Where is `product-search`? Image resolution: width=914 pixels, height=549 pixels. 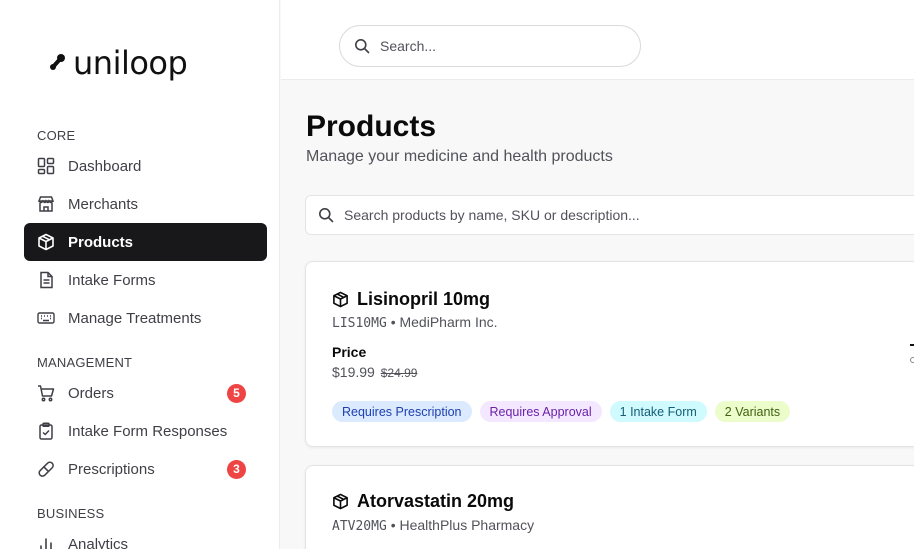 product-search is located at coordinates (609, 215).